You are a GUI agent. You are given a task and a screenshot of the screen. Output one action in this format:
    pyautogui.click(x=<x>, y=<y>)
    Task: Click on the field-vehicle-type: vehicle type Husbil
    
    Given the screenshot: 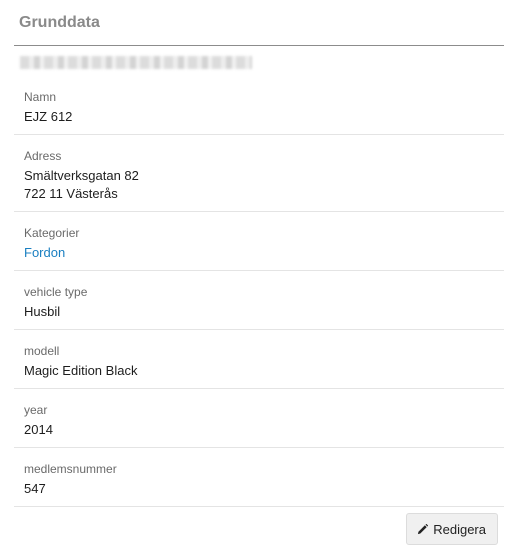 What is the action you would take?
    pyautogui.click(x=259, y=300)
    